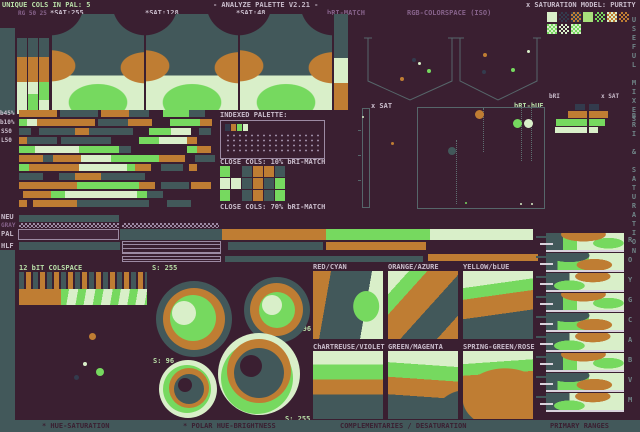  I want to click on colspace-comb-teeth, so click(104, 297).